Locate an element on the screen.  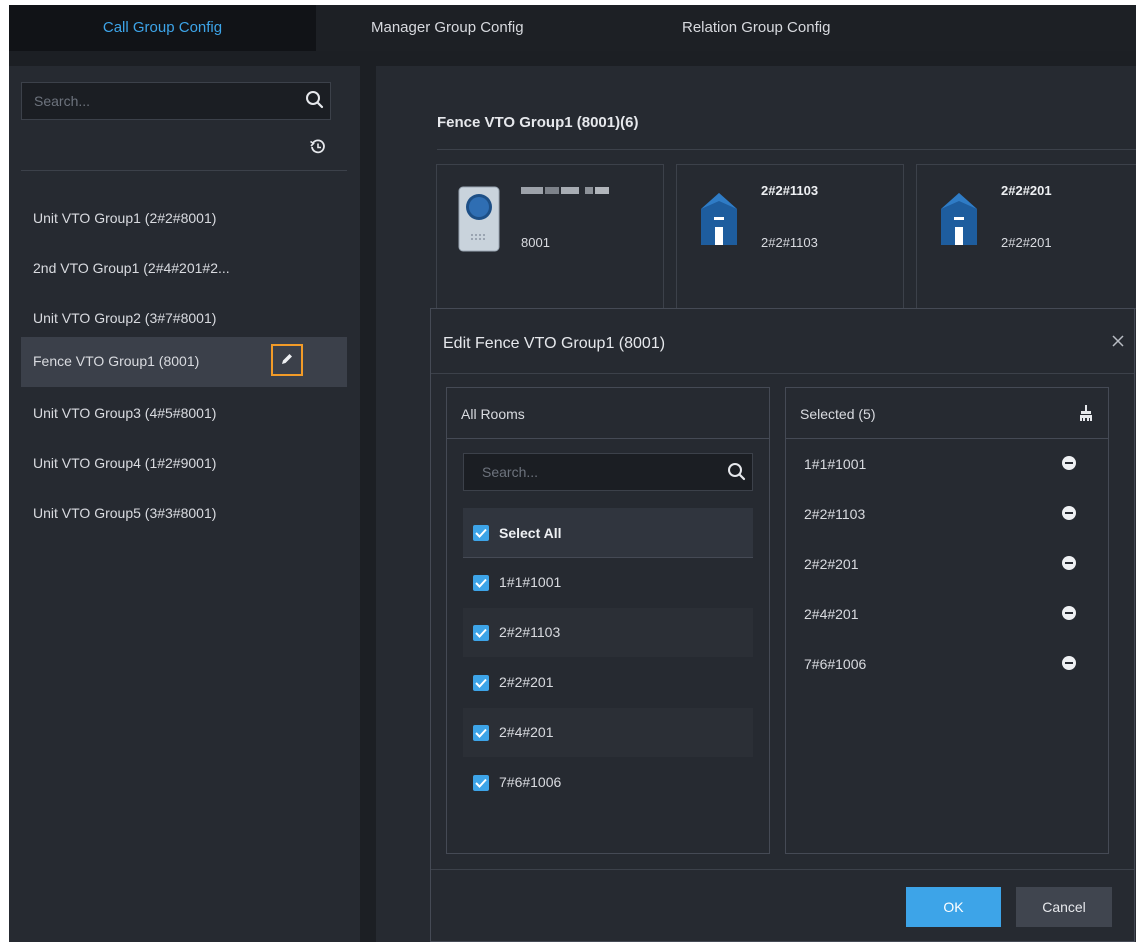
room-row: 2#2#1103 is located at coordinates (608, 632).